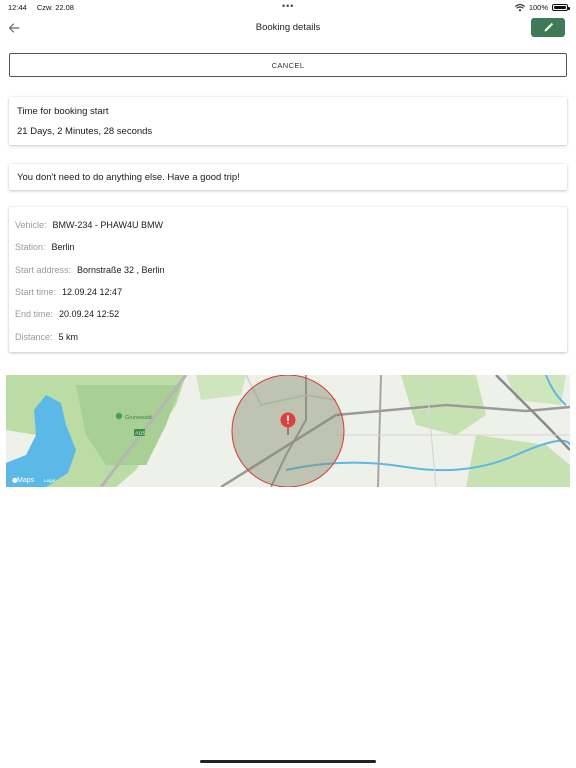 The height and width of the screenshot is (768, 576). I want to click on page-title: Booking details, so click(288, 27).